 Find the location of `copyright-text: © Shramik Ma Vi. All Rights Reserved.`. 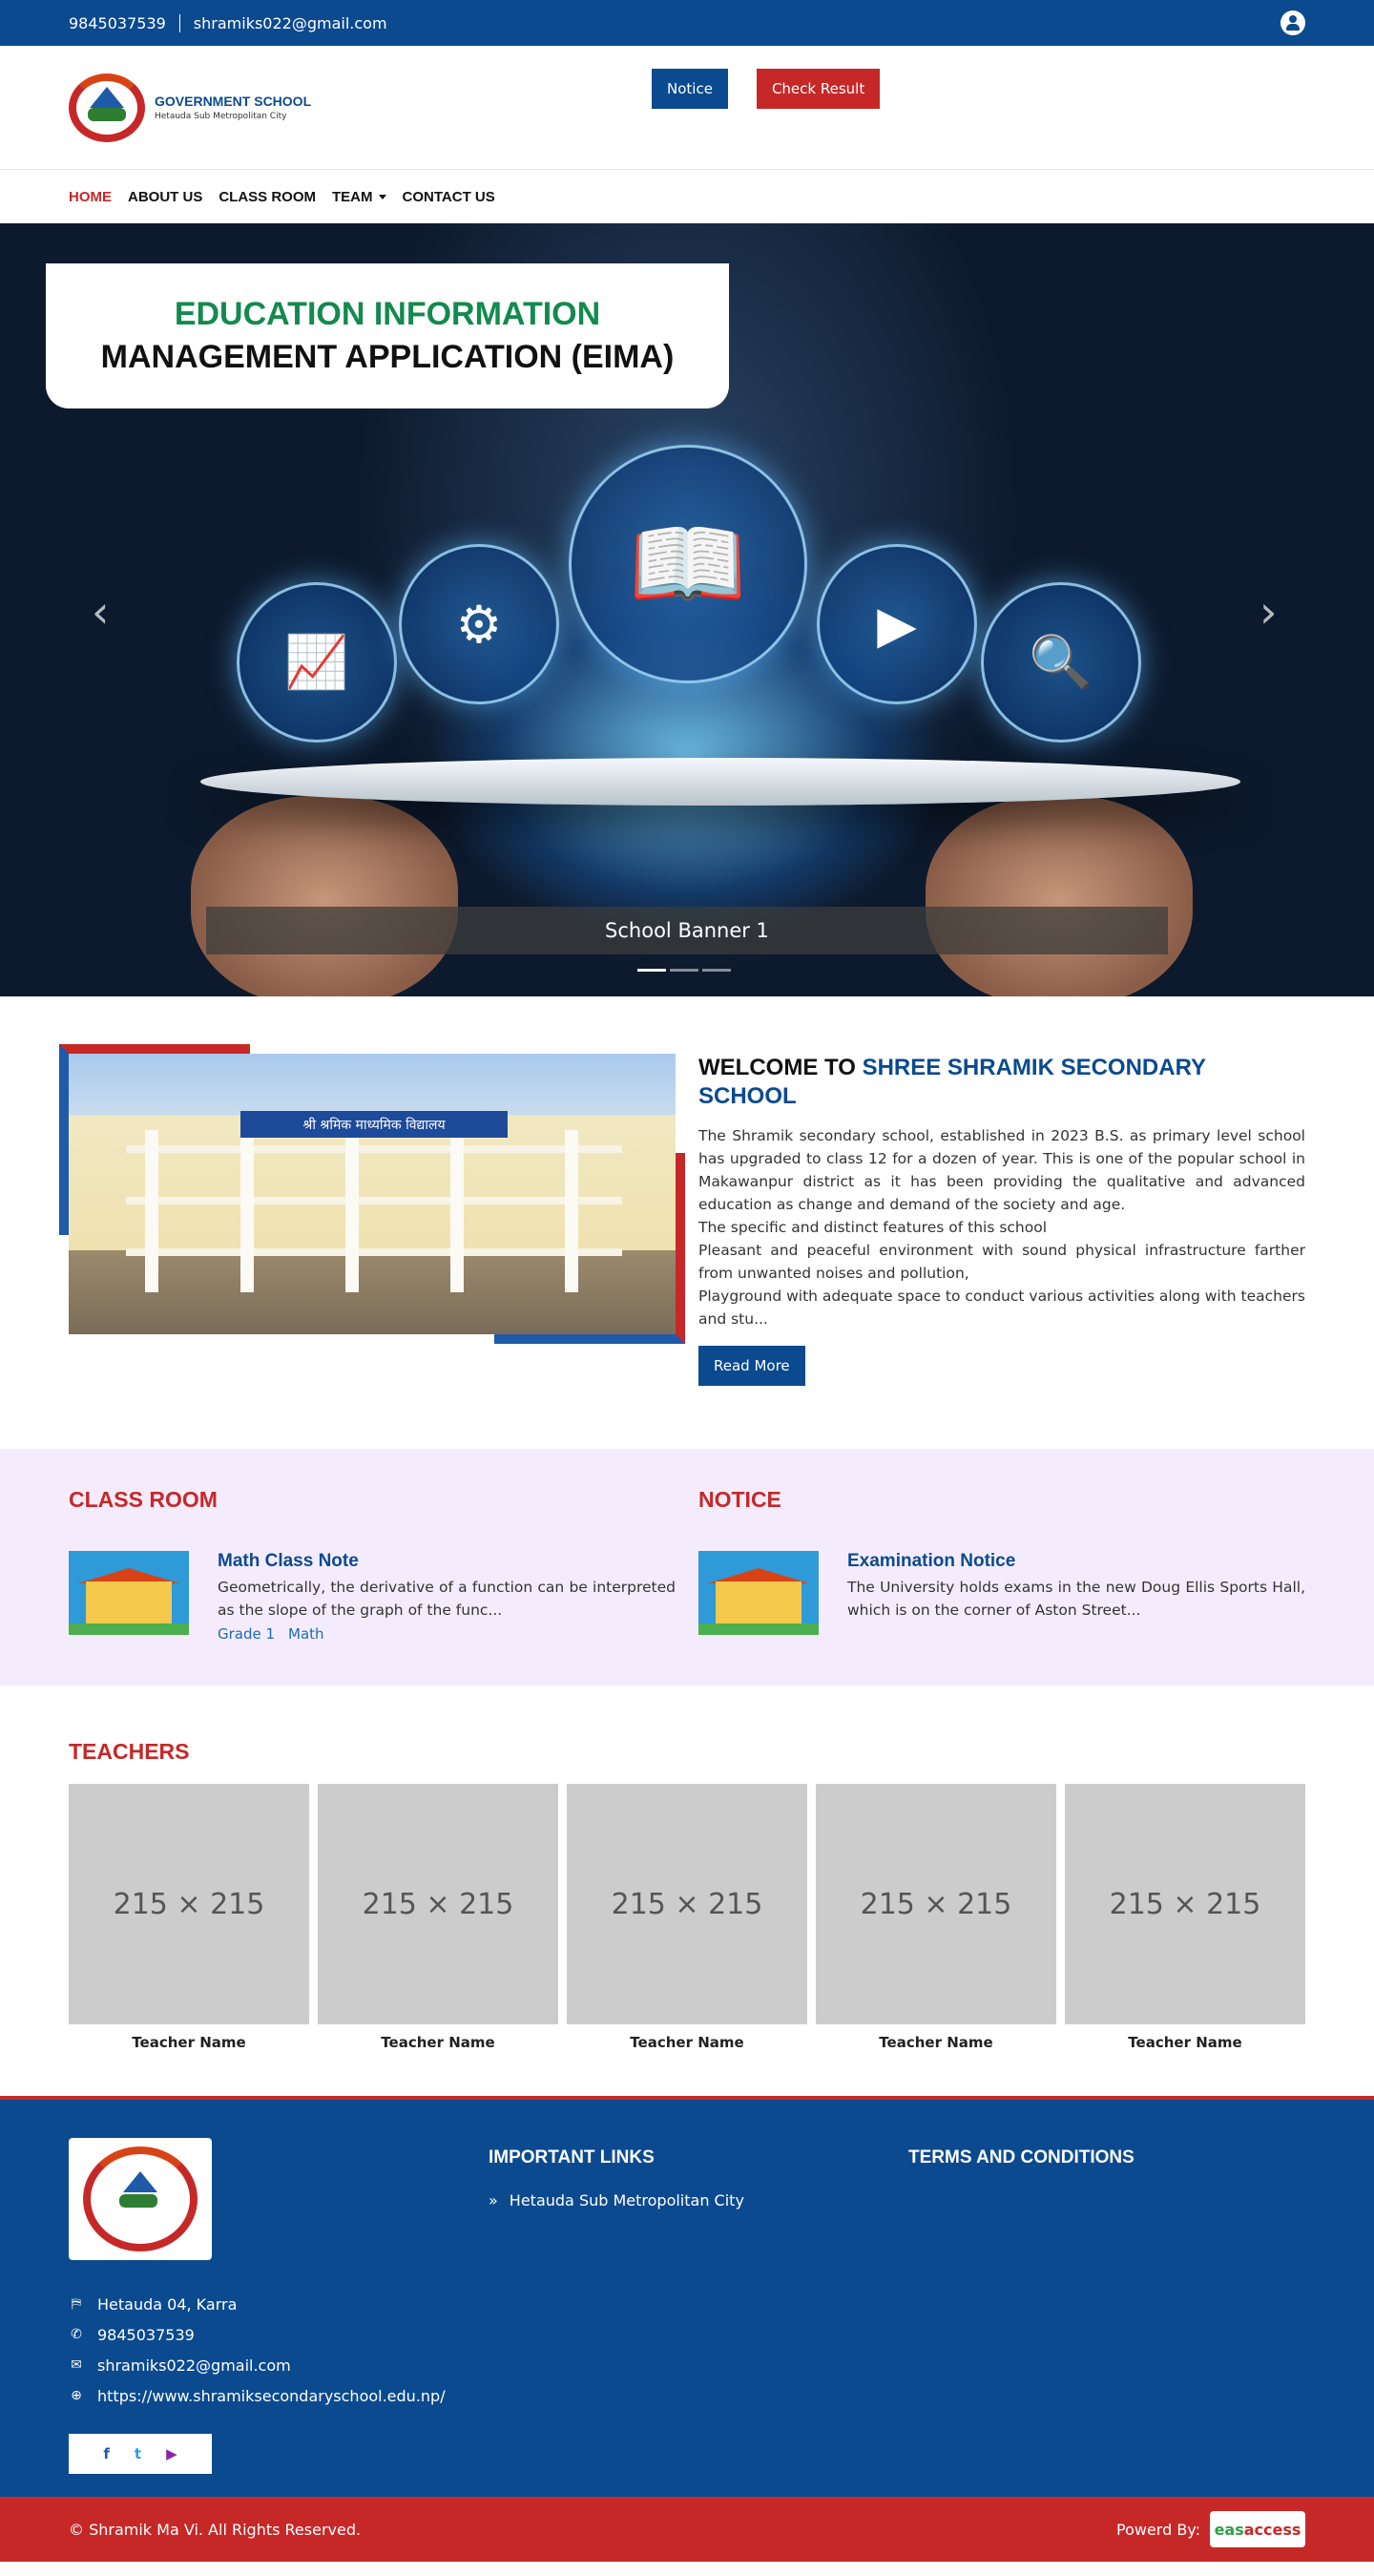

copyright-text: © Shramik Ma Vi. All Rights Reserved. is located at coordinates (215, 2529).